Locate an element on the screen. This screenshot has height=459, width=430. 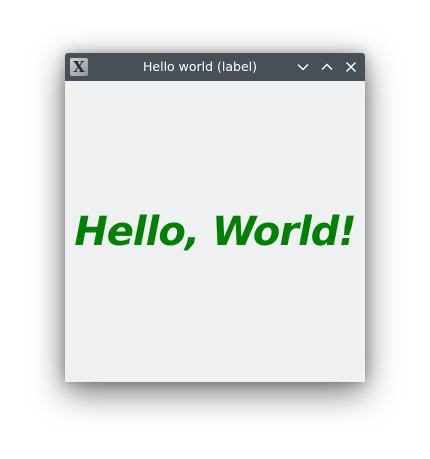
title-bar: X Hello world (label) is located at coordinates (215, 67).